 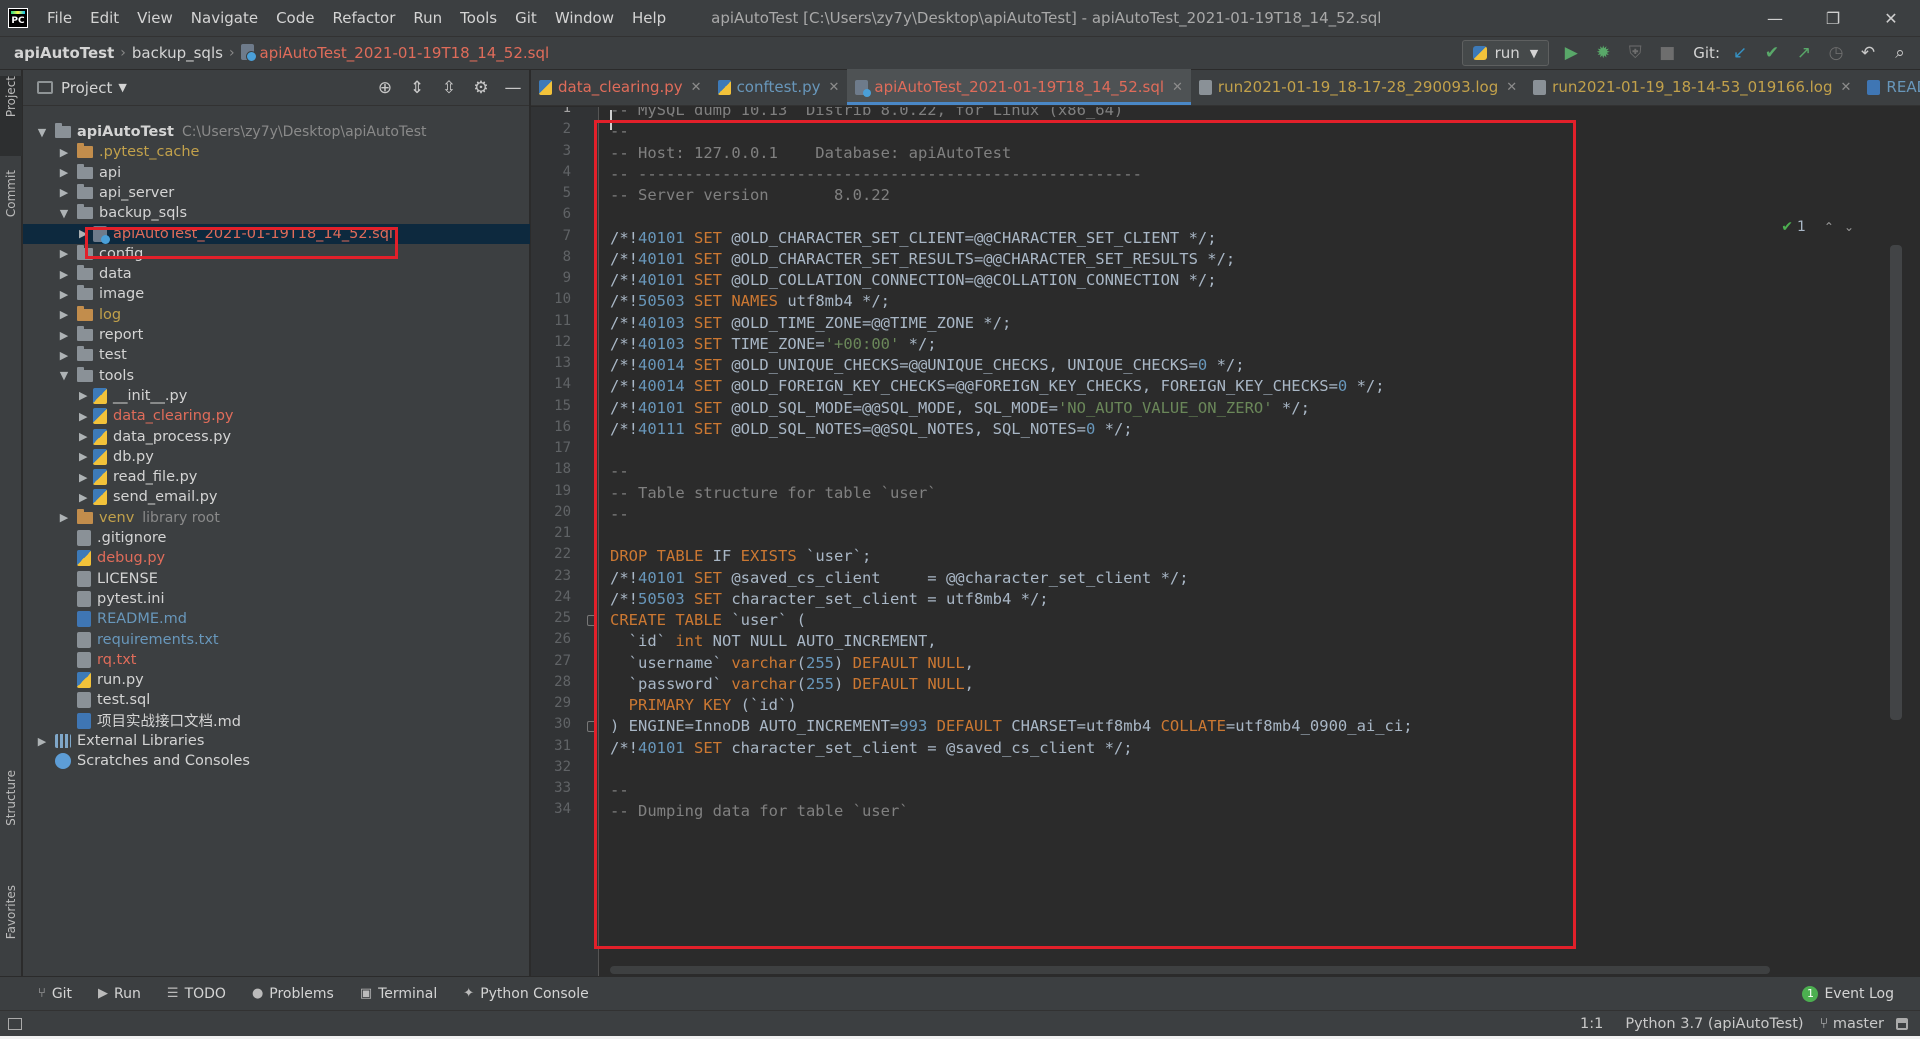 I want to click on coverage-icon: ⛨, so click(x=1635, y=53).